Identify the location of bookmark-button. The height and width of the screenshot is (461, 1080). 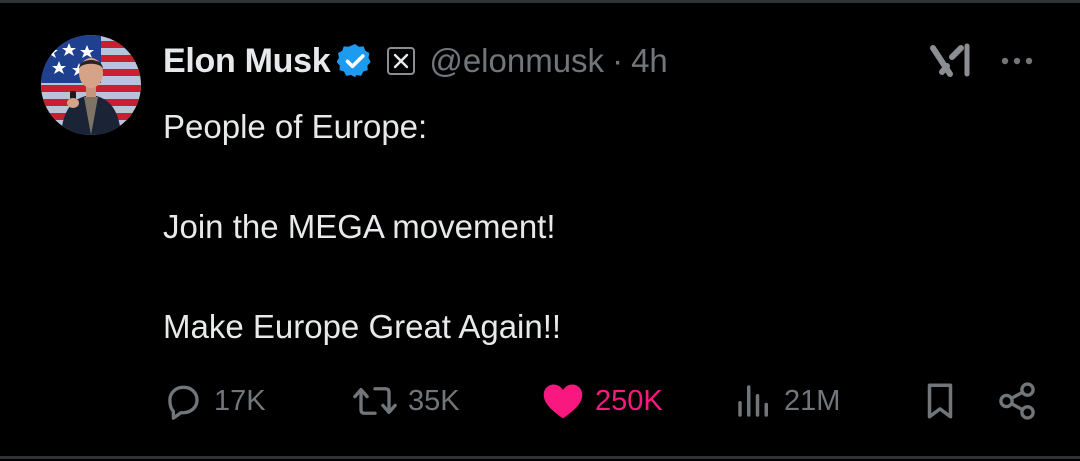
(940, 401).